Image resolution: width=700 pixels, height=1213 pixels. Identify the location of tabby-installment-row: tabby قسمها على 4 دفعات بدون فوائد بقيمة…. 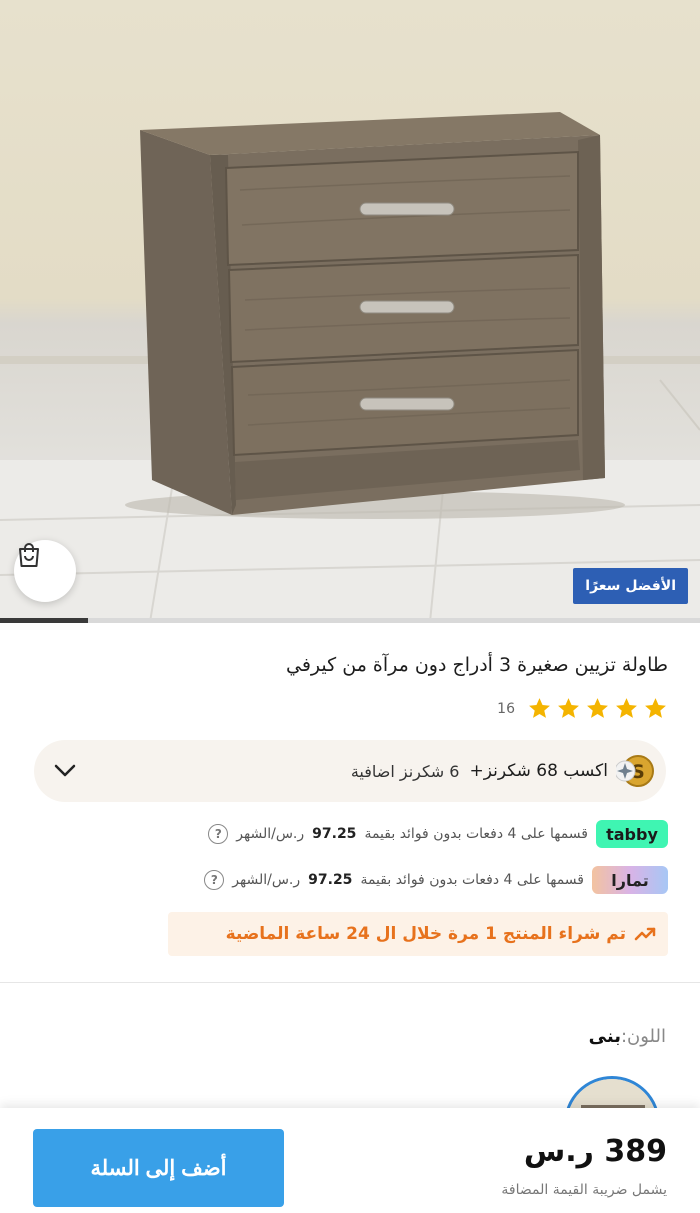
(438, 834).